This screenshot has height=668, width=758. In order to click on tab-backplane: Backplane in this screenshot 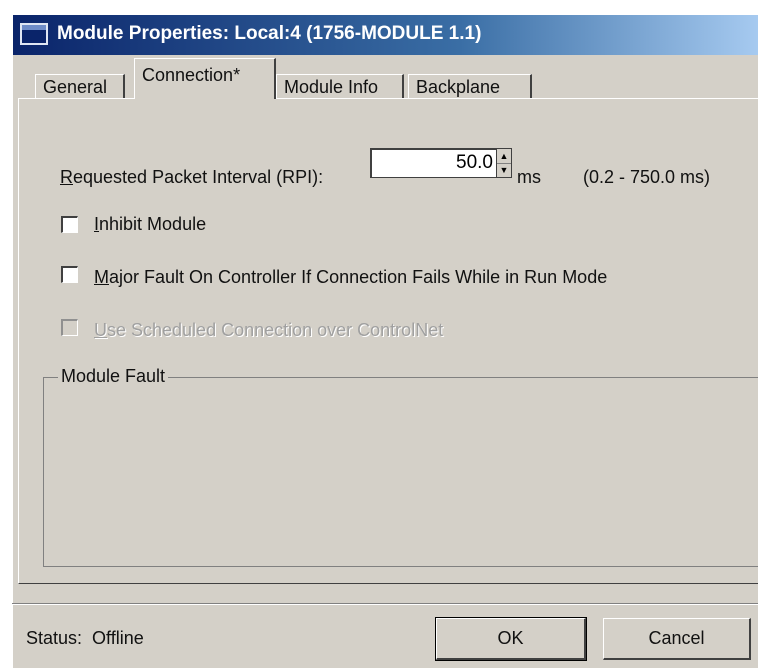, I will do `click(470, 86)`.